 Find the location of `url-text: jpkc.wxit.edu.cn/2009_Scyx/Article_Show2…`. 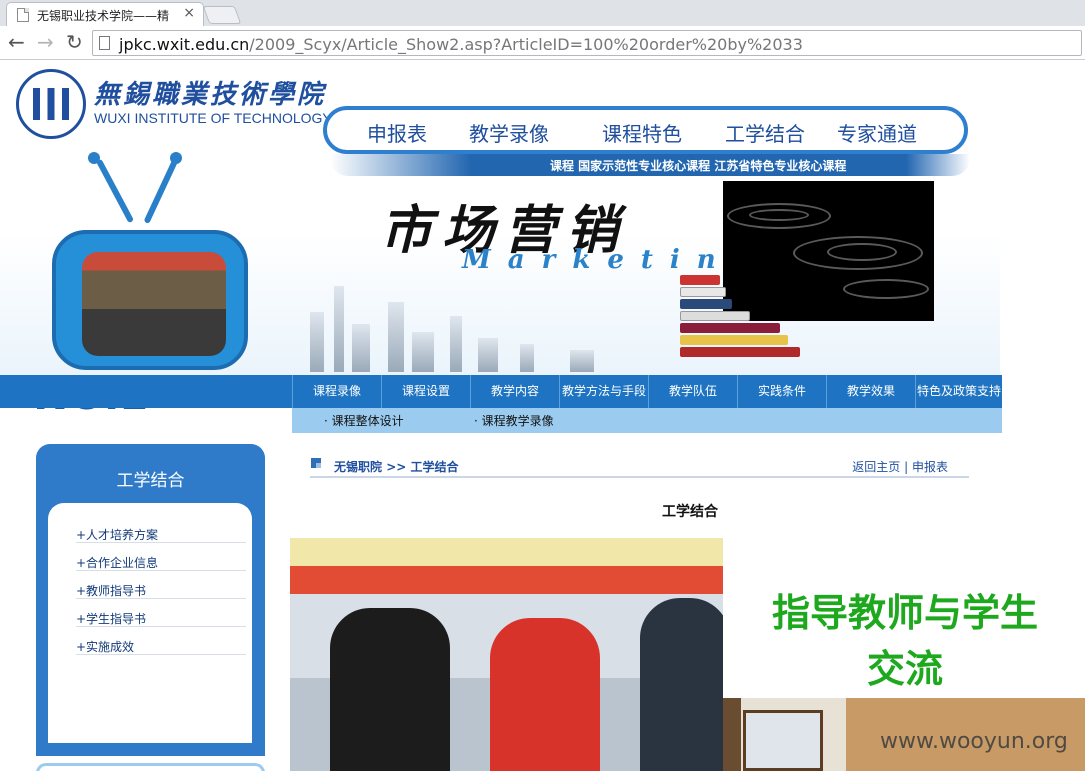

url-text: jpkc.wxit.edu.cn/2009_Scyx/Article_Show2… is located at coordinates (461, 44).